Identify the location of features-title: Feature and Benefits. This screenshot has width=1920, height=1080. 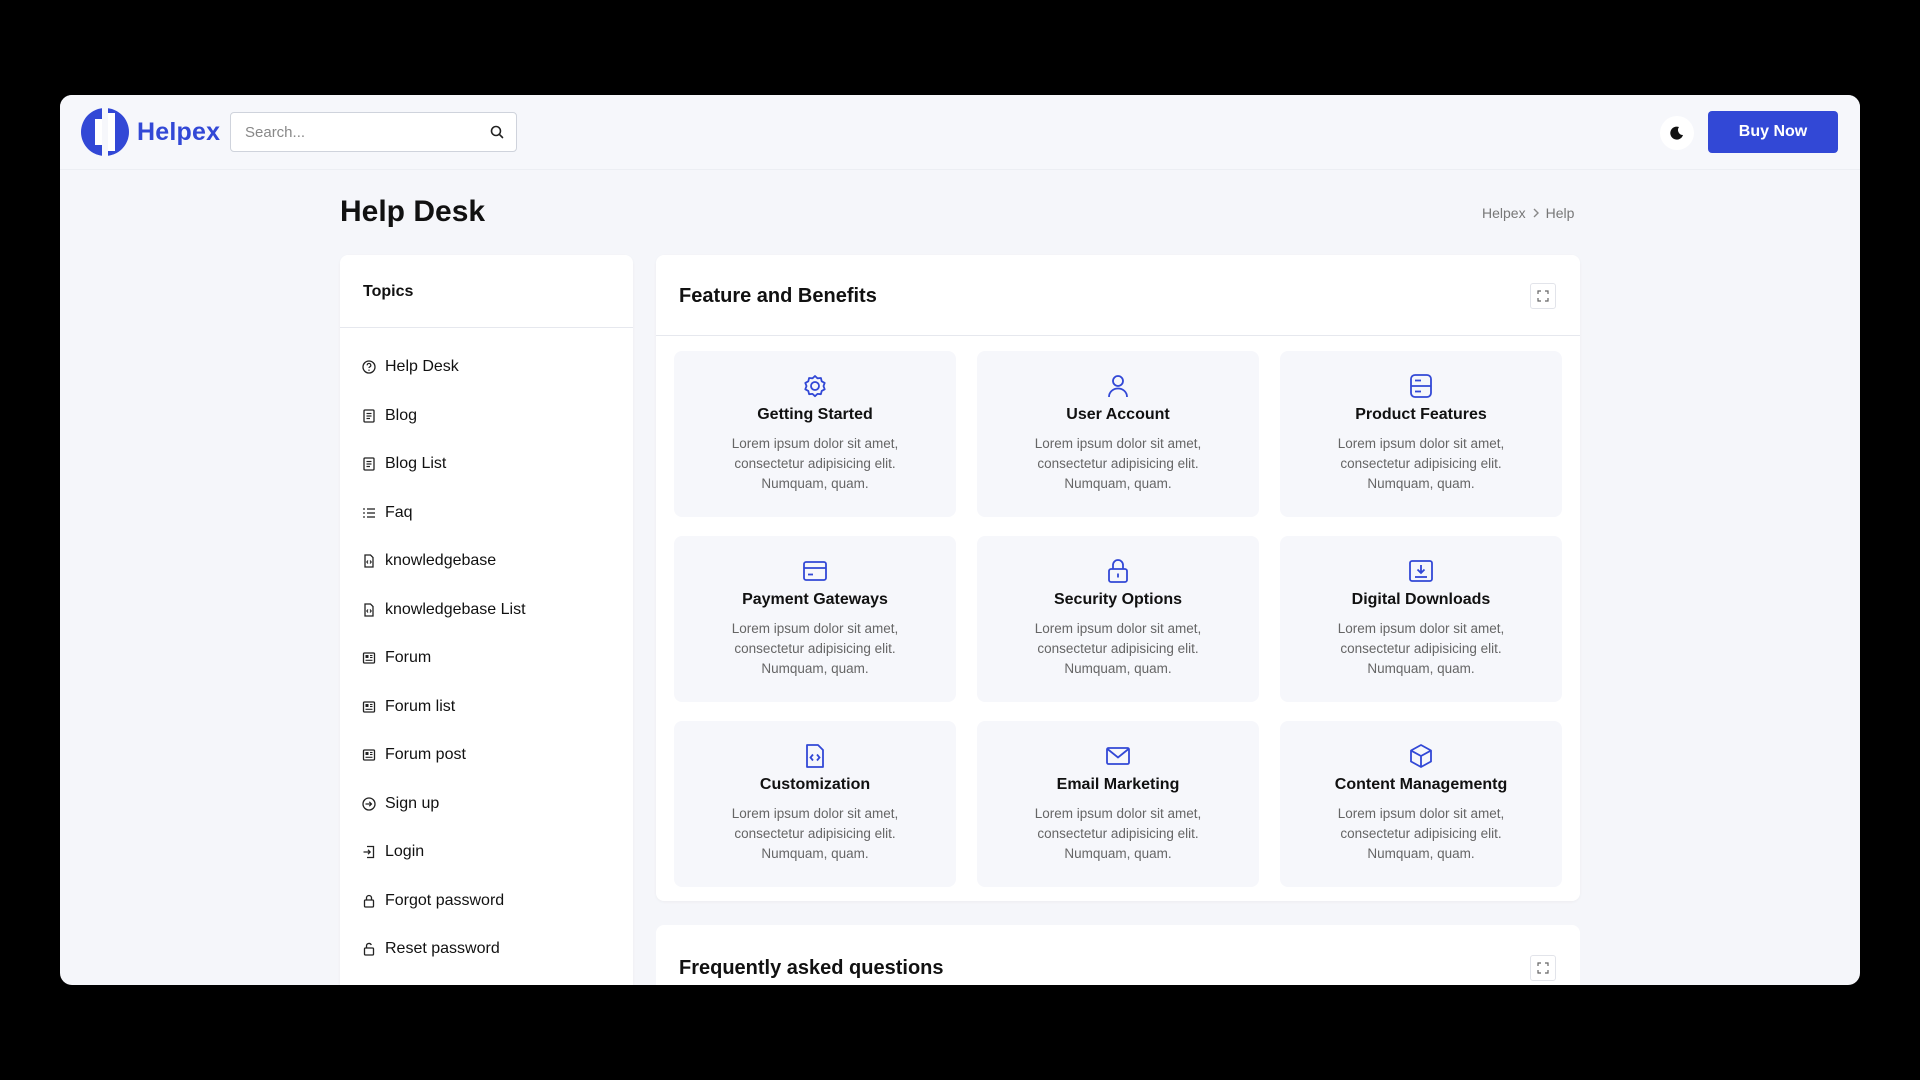
(778, 296).